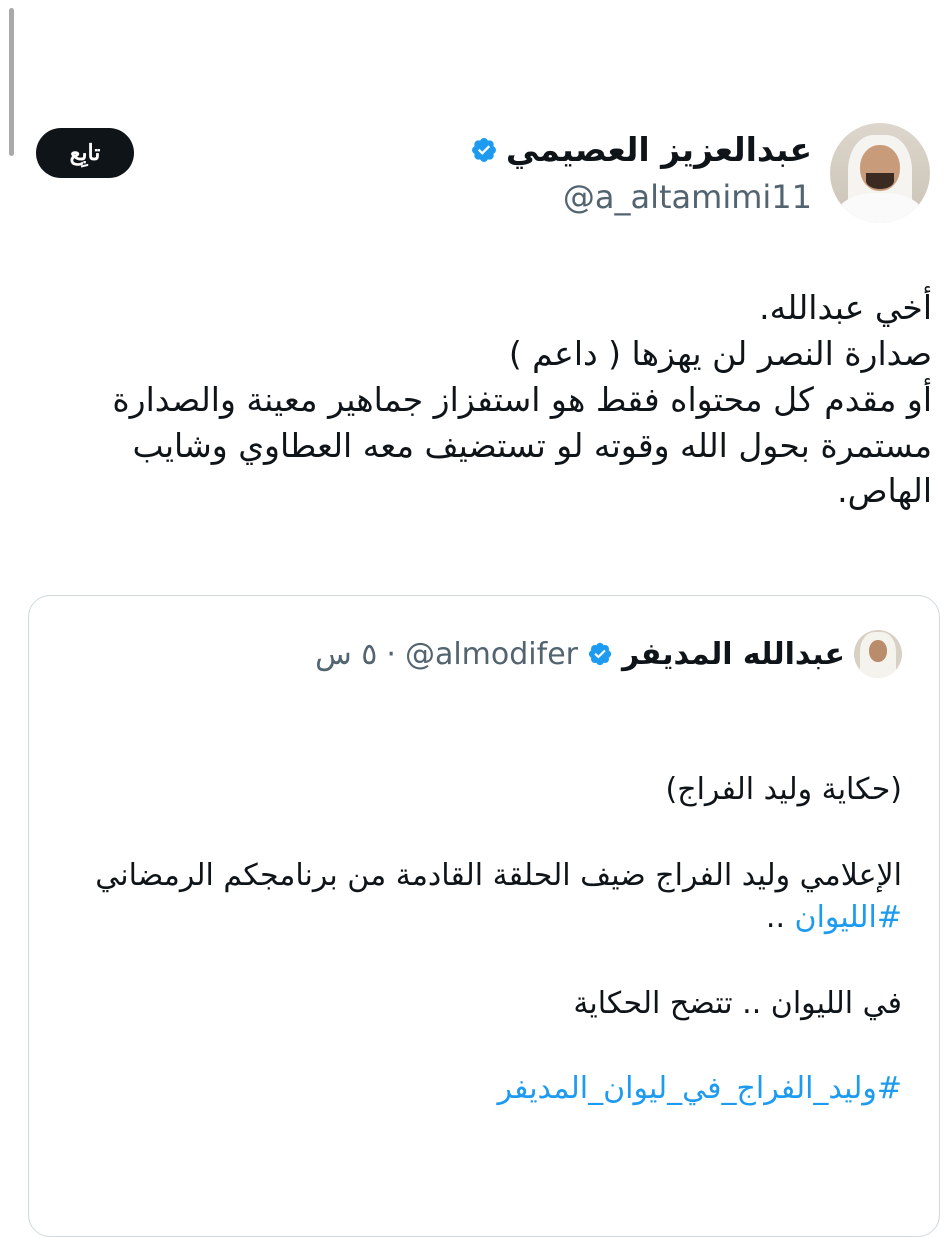 The width and height of the screenshot is (952, 1237). What do you see at coordinates (85, 153) in the screenshot?
I see `follow-button: تابِع` at bounding box center [85, 153].